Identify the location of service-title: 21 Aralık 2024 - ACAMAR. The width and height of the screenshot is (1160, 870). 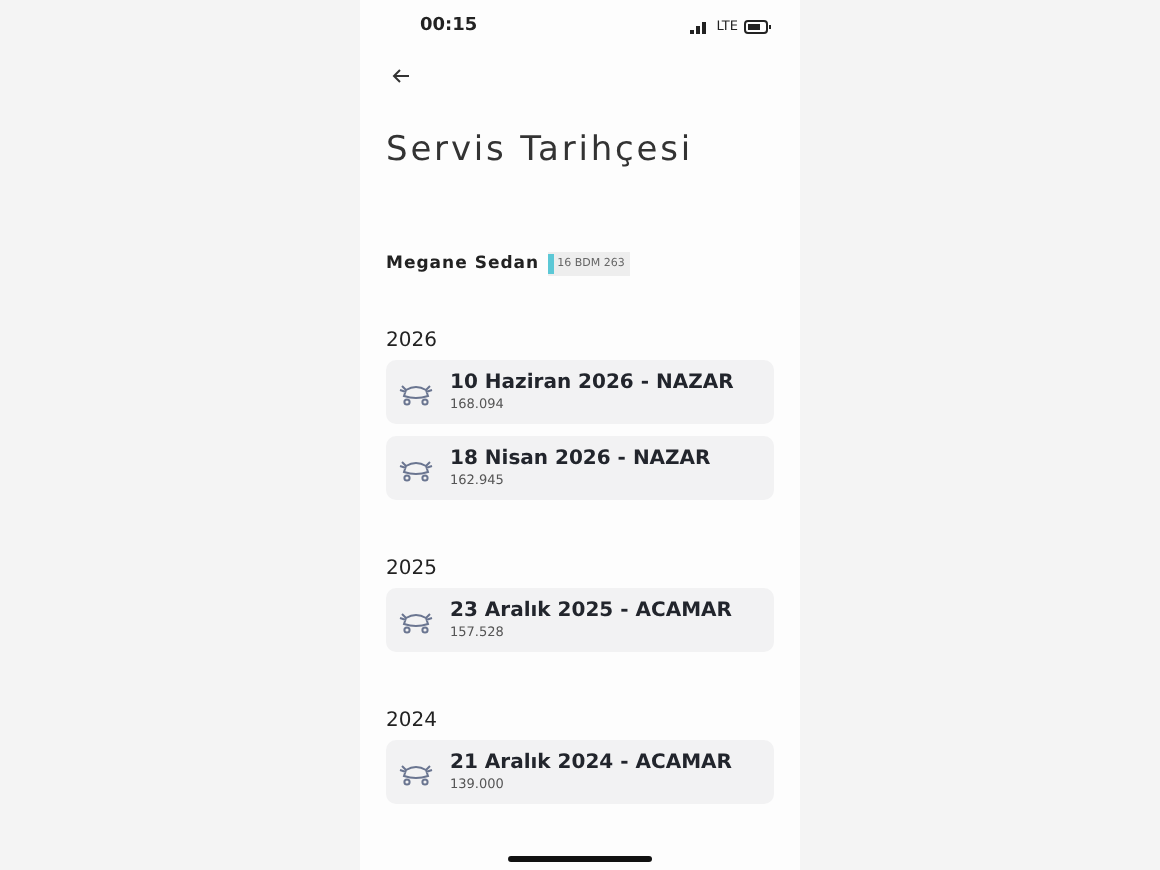
(591, 764).